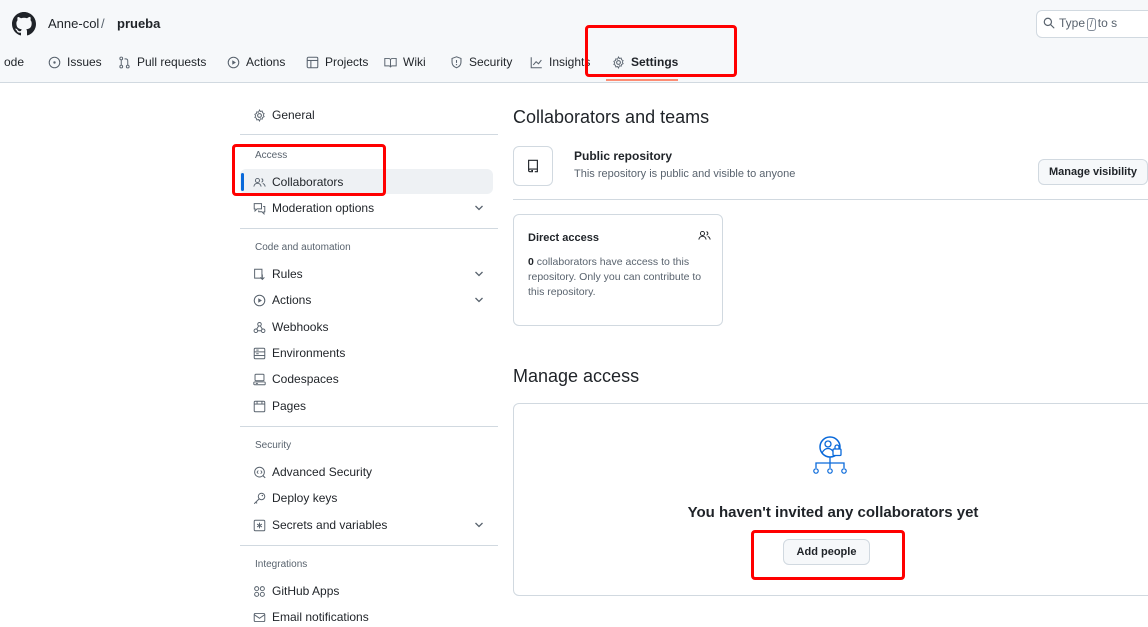 This screenshot has height=627, width=1148. Describe the element at coordinates (832, 458) in the screenshot. I see `person-lock-icon` at that location.